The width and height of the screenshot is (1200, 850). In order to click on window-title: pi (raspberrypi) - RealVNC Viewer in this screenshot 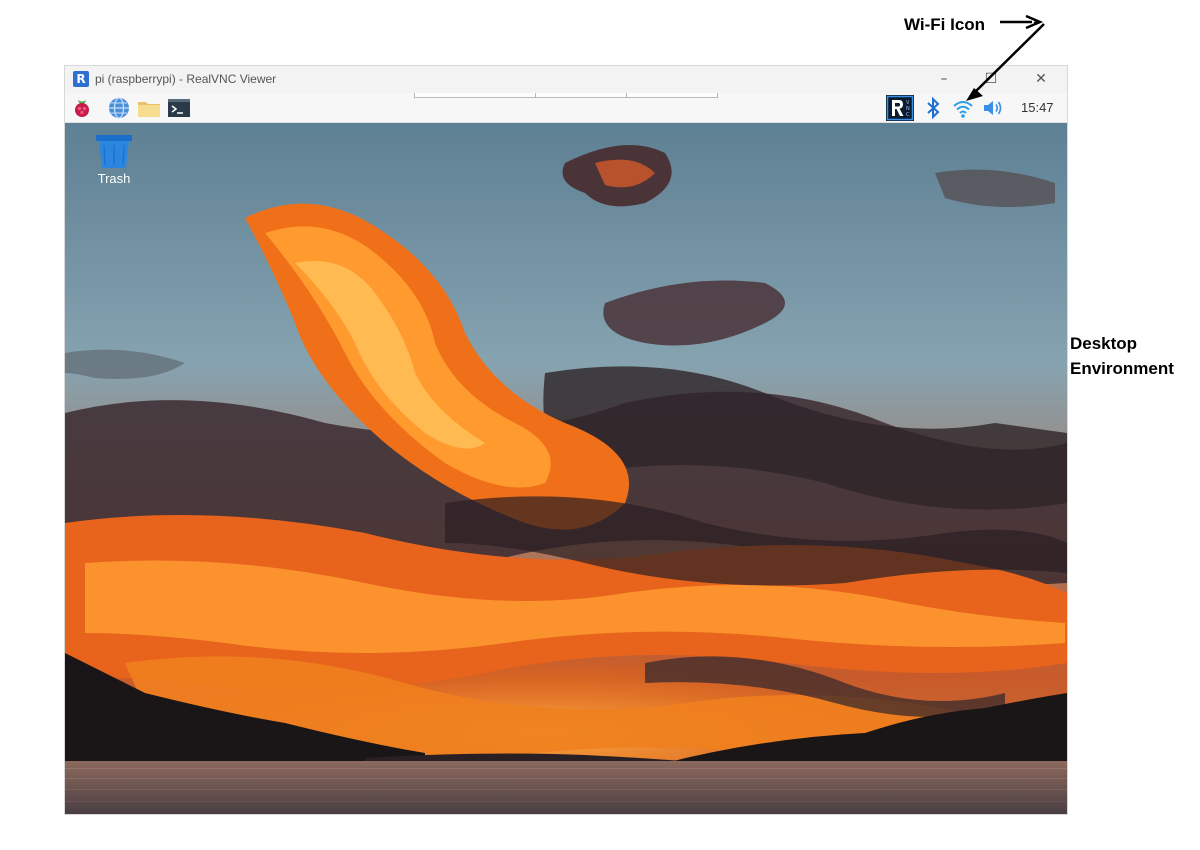, I will do `click(186, 79)`.